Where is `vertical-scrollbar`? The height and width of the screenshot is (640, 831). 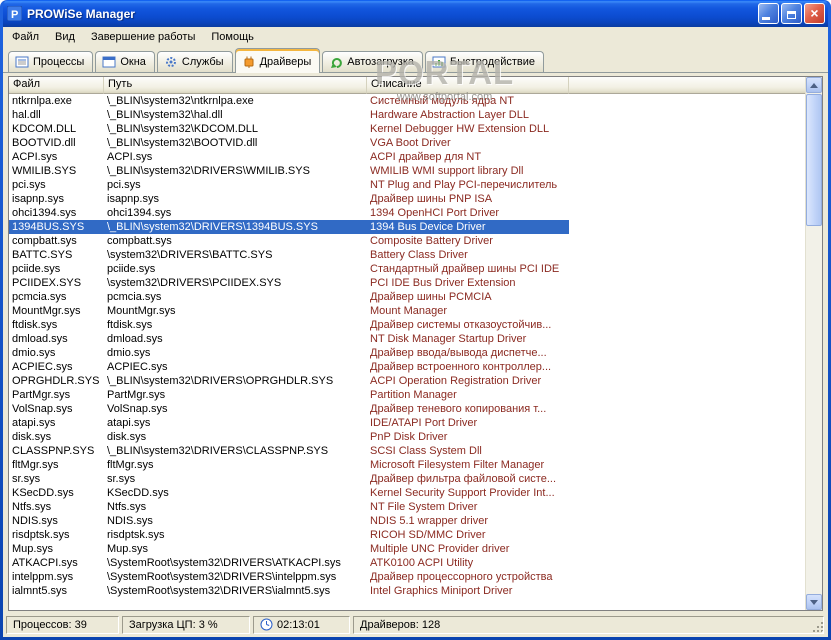
vertical-scrollbar is located at coordinates (813, 343).